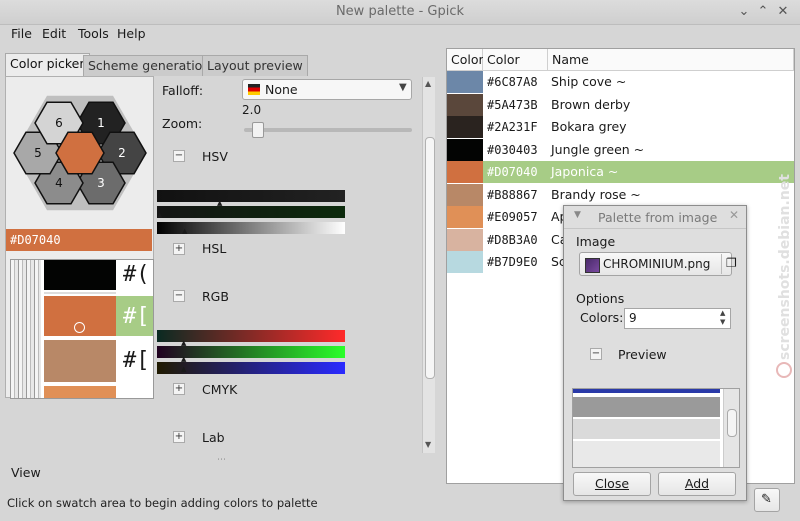  I want to click on hsv-saturation-bar, so click(251, 212).